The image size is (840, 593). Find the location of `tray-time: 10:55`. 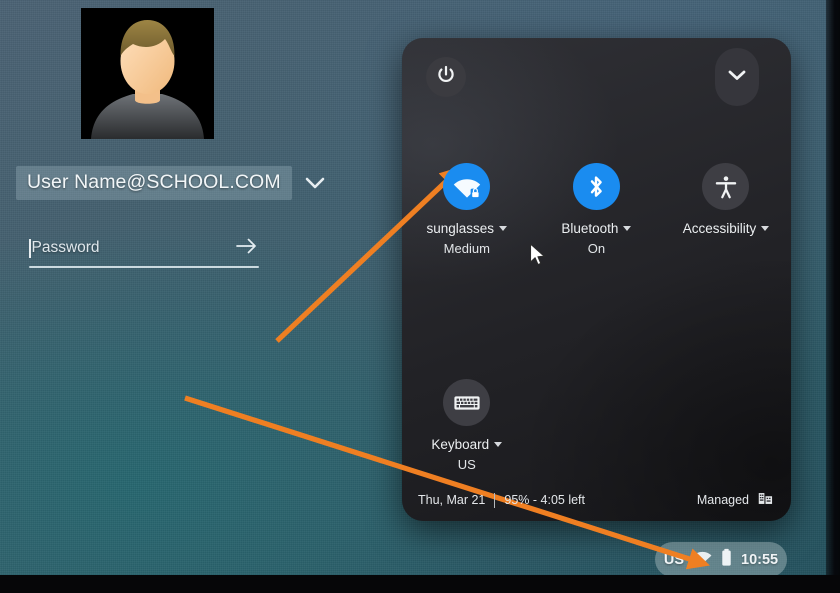

tray-time: 10:55 is located at coordinates (759, 560).